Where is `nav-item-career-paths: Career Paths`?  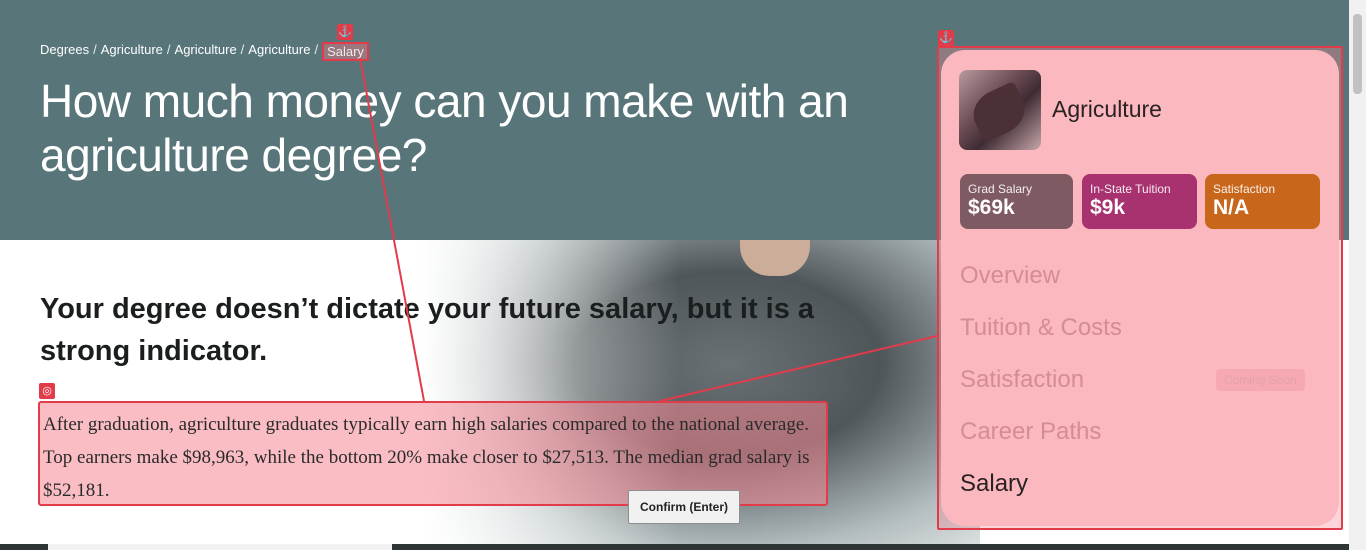 nav-item-career-paths: Career Paths is located at coordinates (1140, 432).